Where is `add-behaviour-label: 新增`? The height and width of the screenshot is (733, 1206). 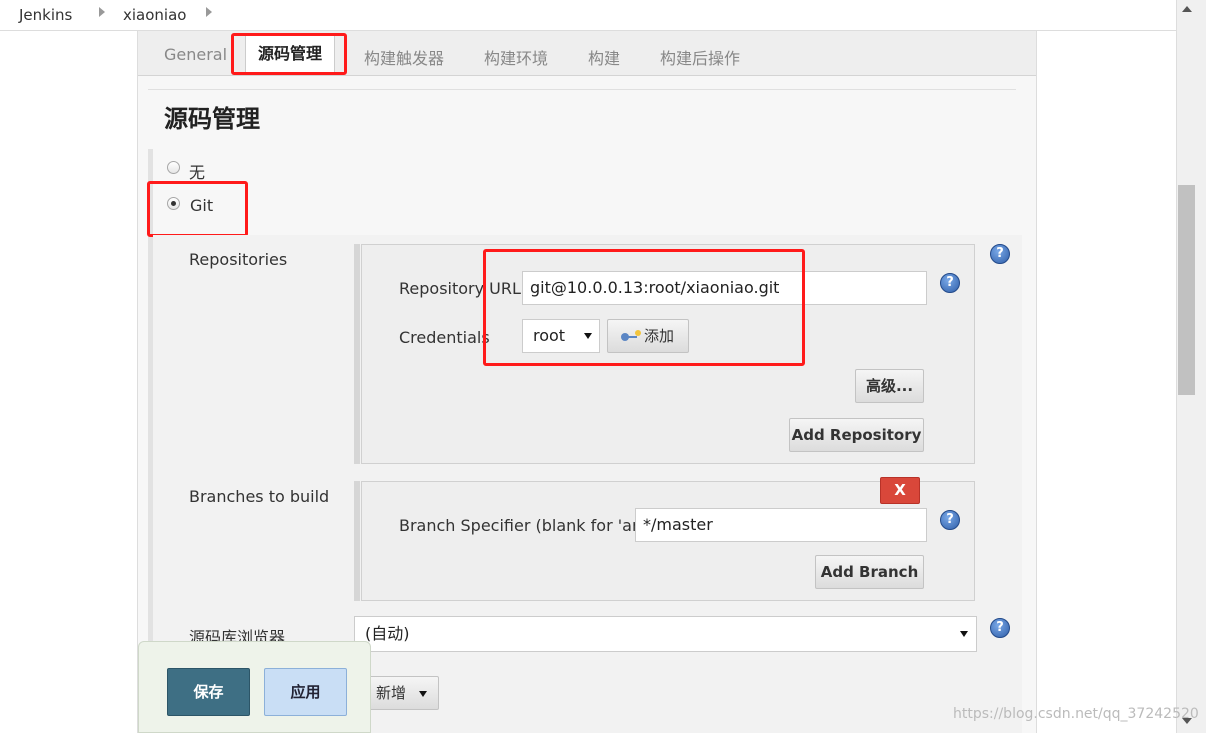
add-behaviour-label: 新增 is located at coordinates (391, 693).